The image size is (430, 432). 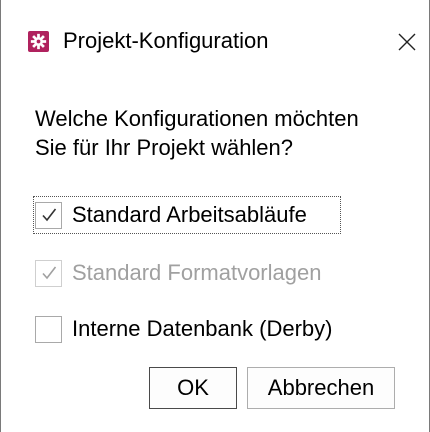 I want to click on cancel-button: Abbrechen, so click(x=321, y=388).